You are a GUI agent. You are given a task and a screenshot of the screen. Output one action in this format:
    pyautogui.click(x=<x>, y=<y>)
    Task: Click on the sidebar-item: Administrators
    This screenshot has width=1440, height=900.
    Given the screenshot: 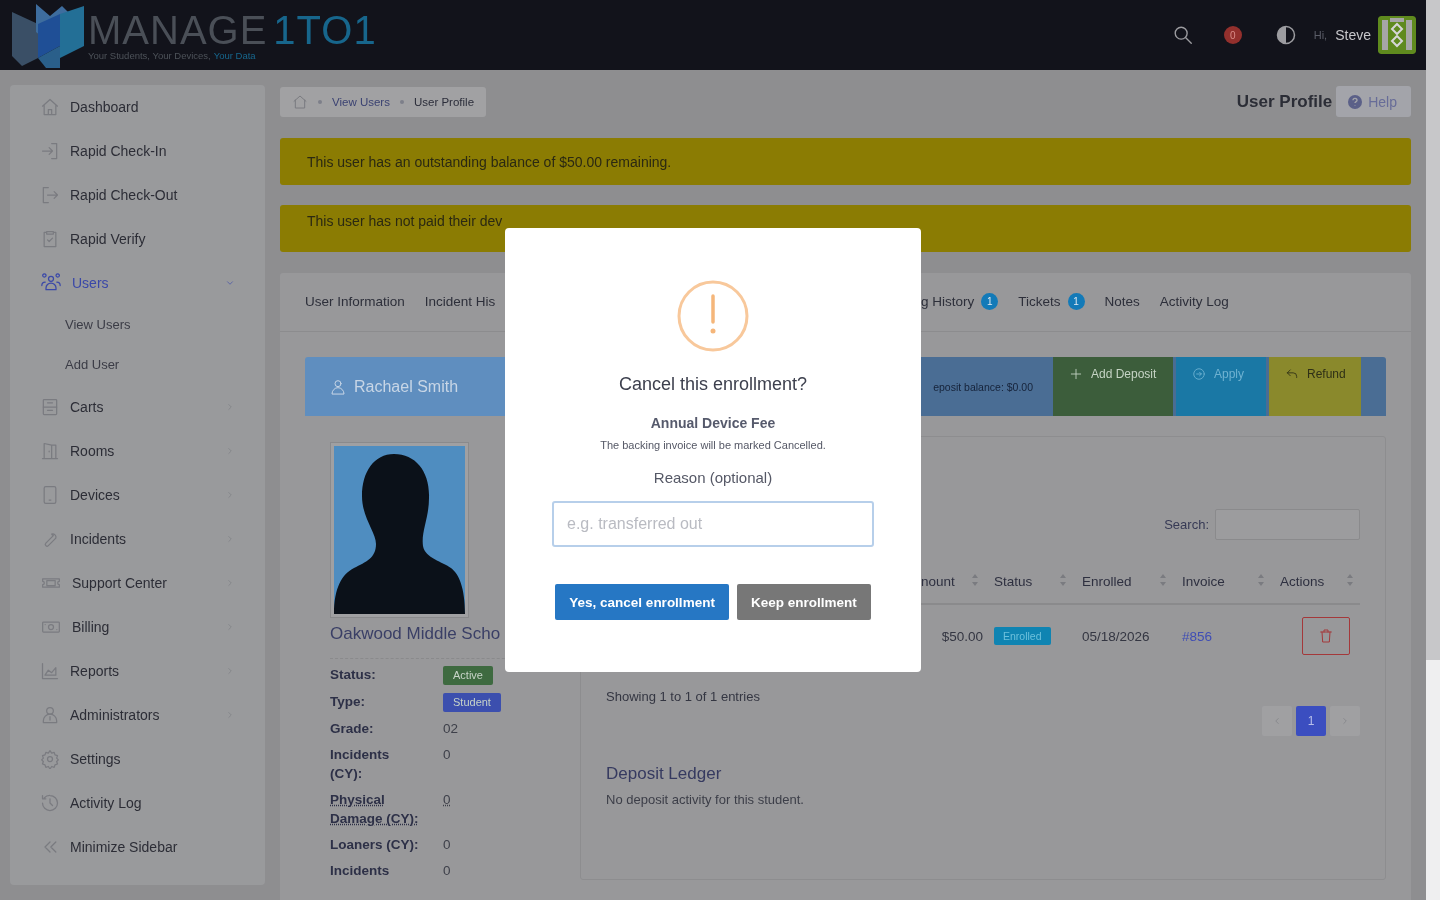 What is the action you would take?
    pyautogui.click(x=137, y=715)
    